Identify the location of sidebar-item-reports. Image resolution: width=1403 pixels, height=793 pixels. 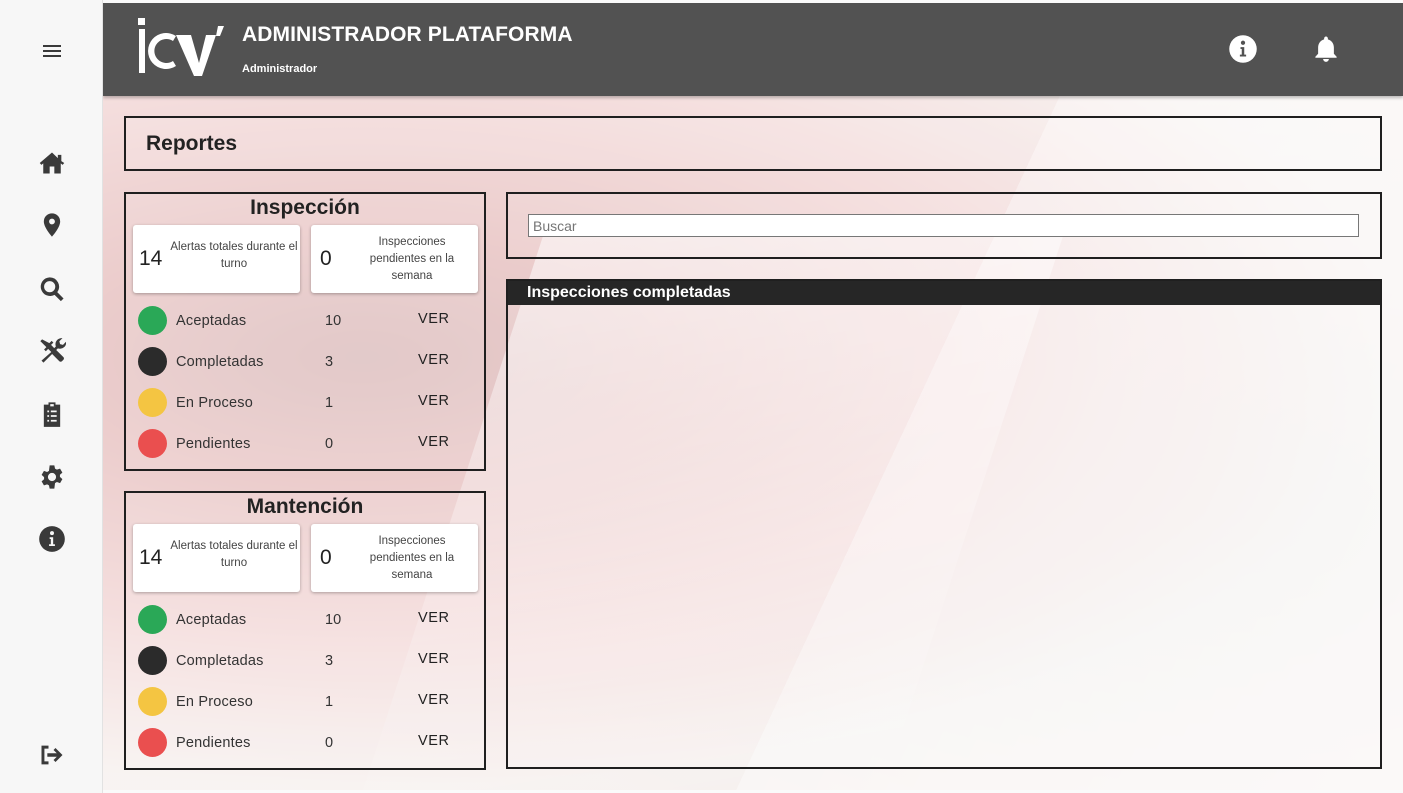
(52, 414).